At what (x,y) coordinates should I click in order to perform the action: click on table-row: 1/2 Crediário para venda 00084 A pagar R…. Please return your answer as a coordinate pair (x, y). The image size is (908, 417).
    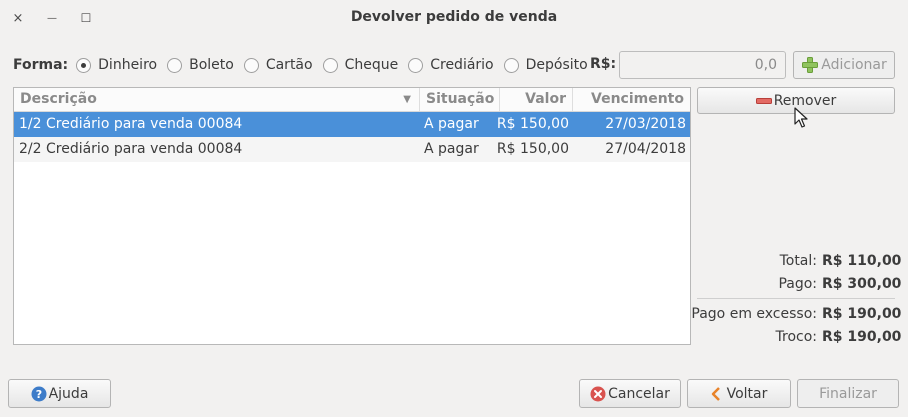
    Looking at the image, I should click on (352, 124).